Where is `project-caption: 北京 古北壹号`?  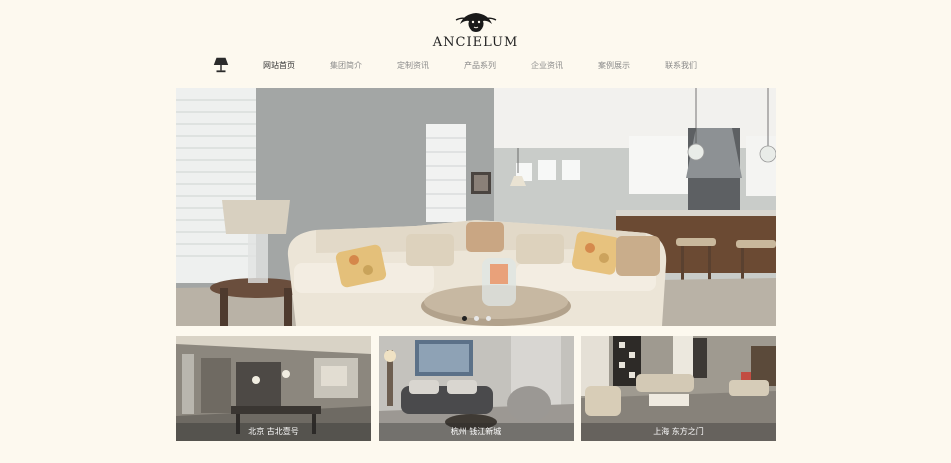
project-caption: 北京 古北壹号 is located at coordinates (273, 432).